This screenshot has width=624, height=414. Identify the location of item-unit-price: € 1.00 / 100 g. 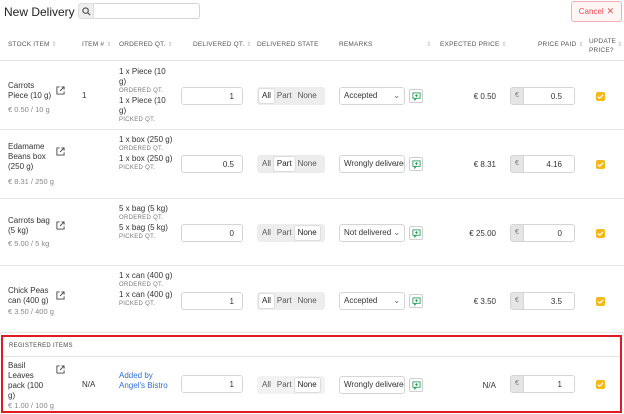
(31, 405).